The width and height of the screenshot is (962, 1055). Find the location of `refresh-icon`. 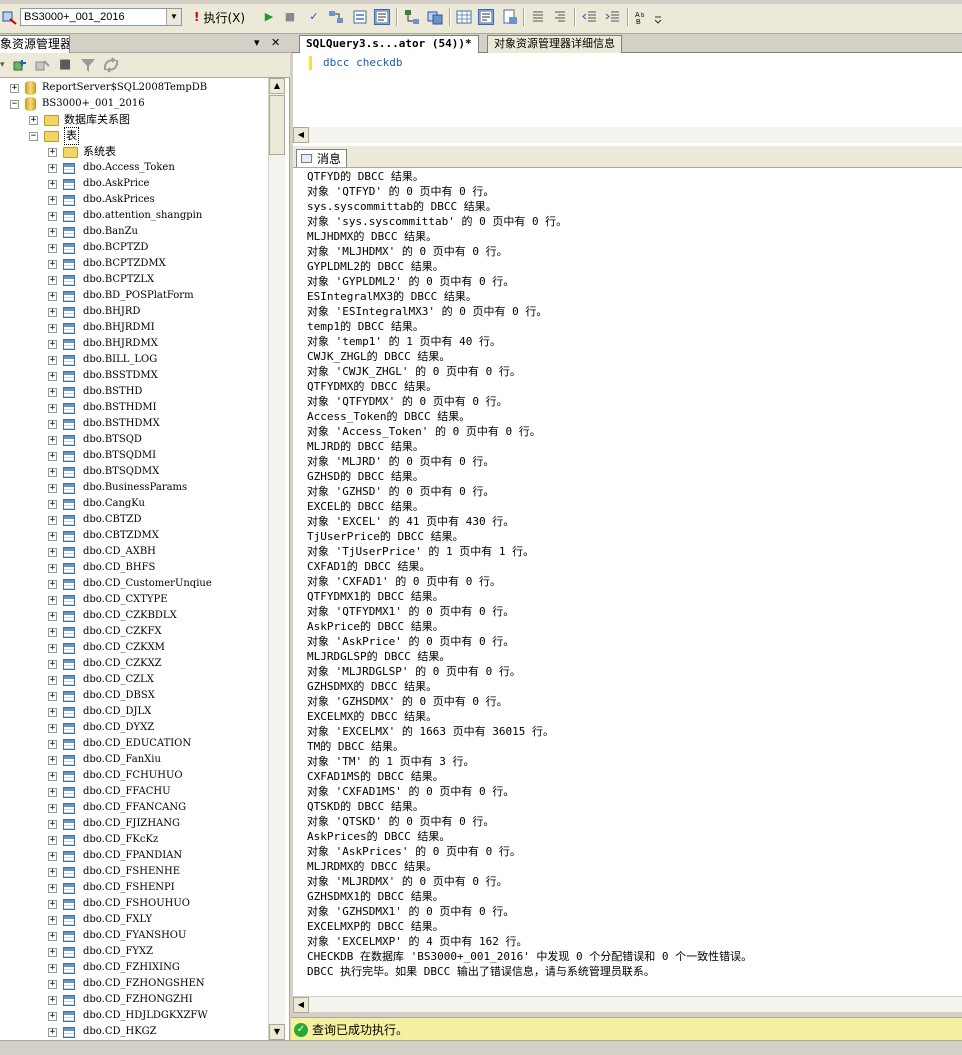

refresh-icon is located at coordinates (111, 67).